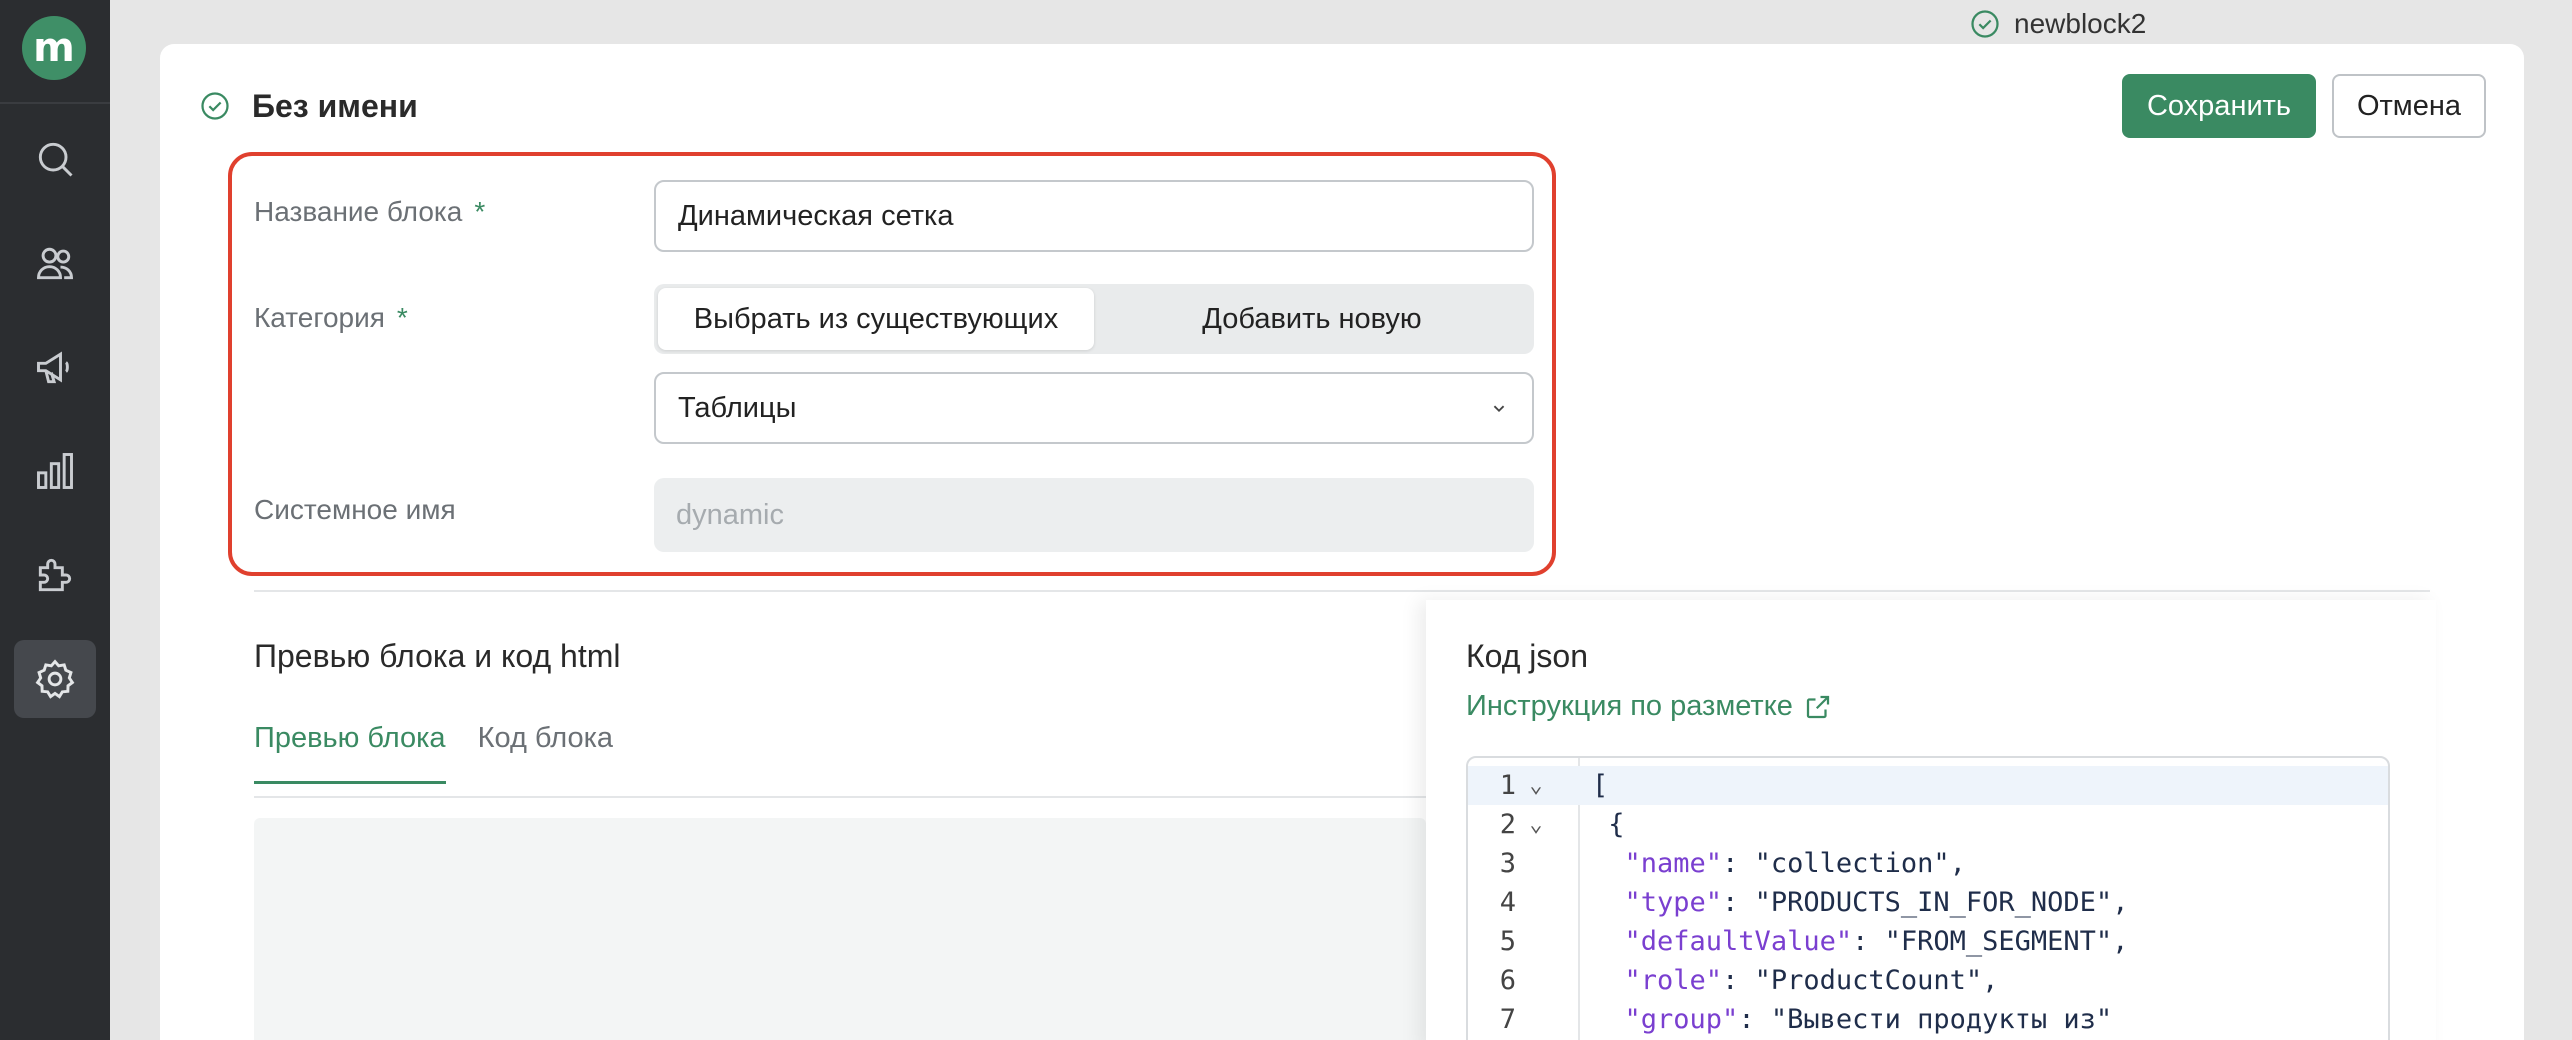 This screenshot has height=1040, width=2572. I want to click on code-text: [, so click(1600, 785).